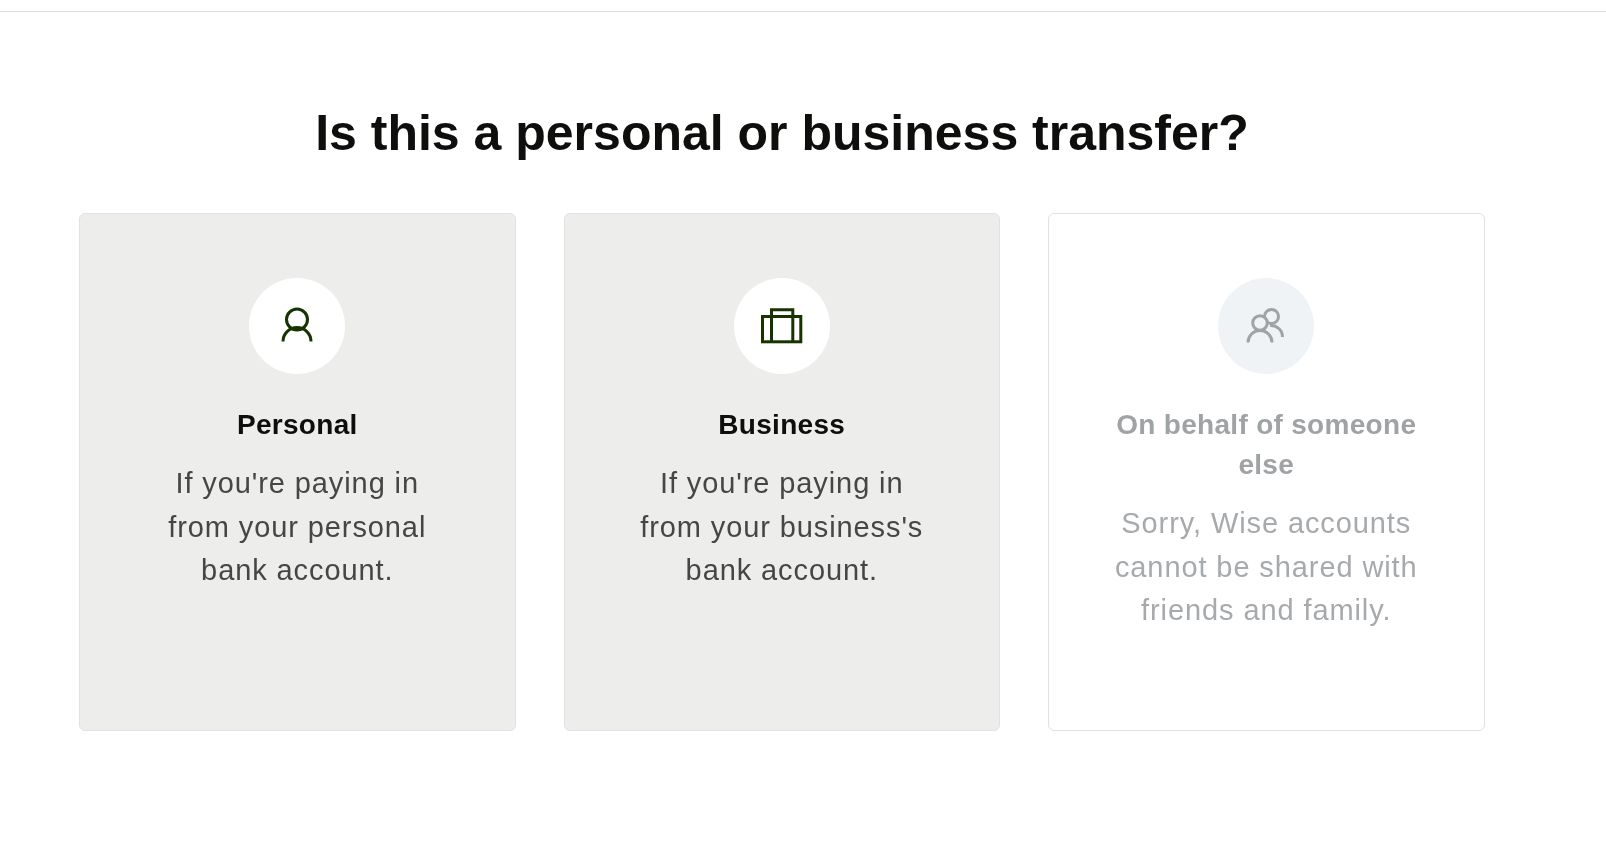 Image resolution: width=1606 pixels, height=860 pixels. I want to click on option-description: If you're paying in from your personal bank account., so click(297, 527).